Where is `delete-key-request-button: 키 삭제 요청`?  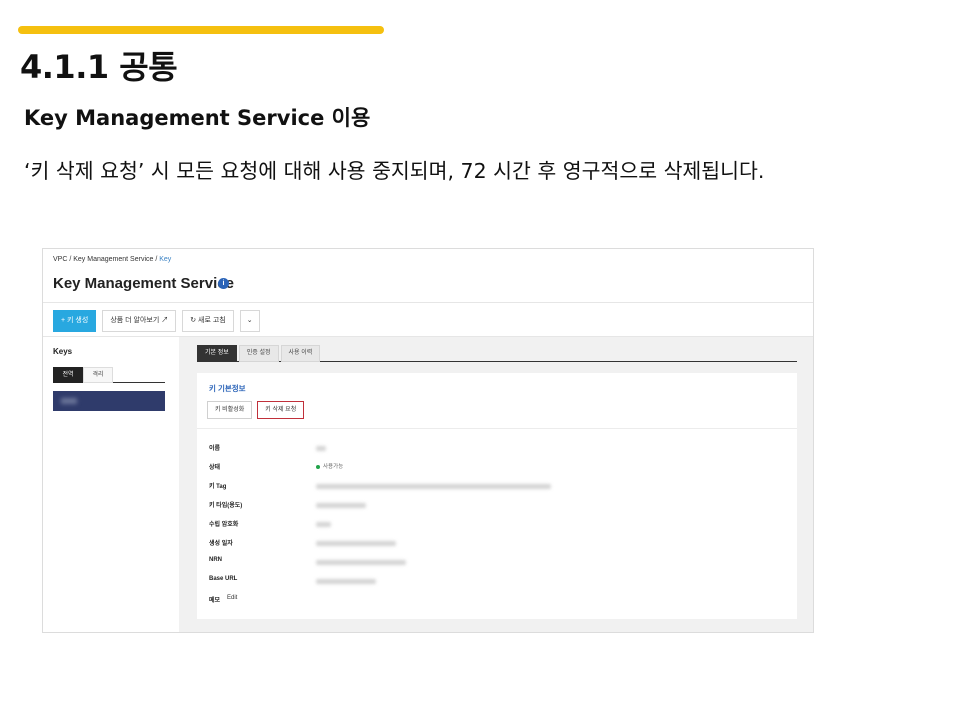 delete-key-request-button: 키 삭제 요청 is located at coordinates (281, 410).